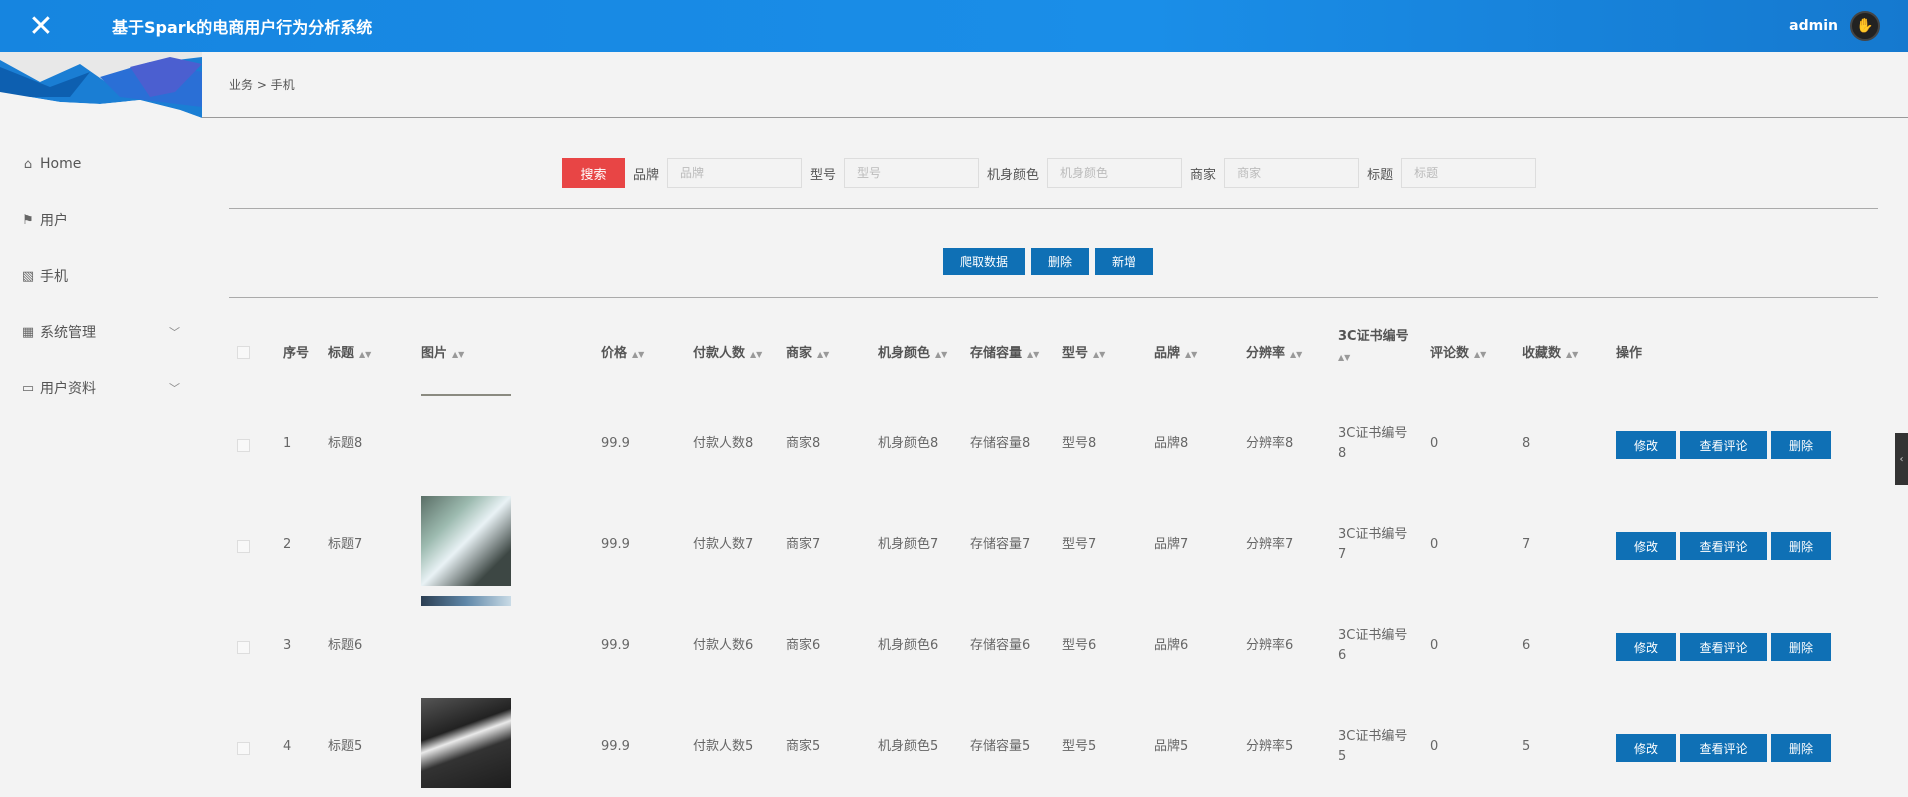 The width and height of the screenshot is (1908, 797). Describe the element at coordinates (287, 544) in the screenshot. I see `cell-index: 2` at that location.